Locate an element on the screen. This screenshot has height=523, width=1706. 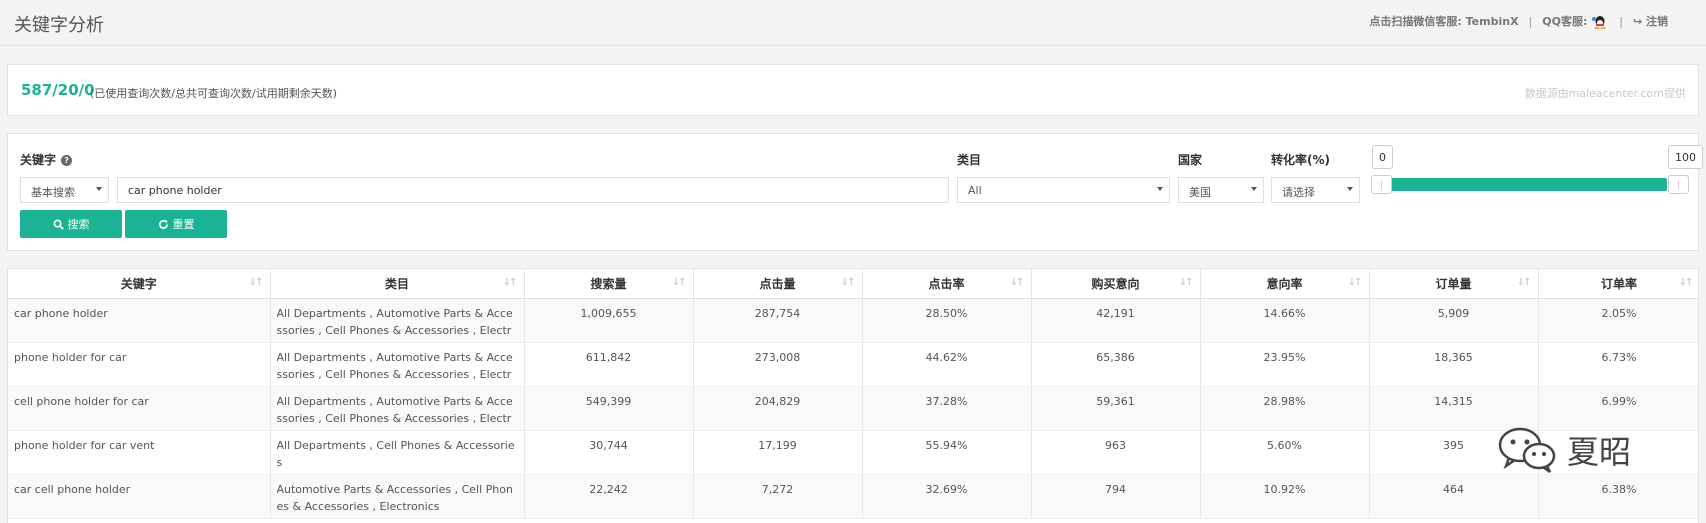
logout-label: 注销 is located at coordinates (1657, 21).